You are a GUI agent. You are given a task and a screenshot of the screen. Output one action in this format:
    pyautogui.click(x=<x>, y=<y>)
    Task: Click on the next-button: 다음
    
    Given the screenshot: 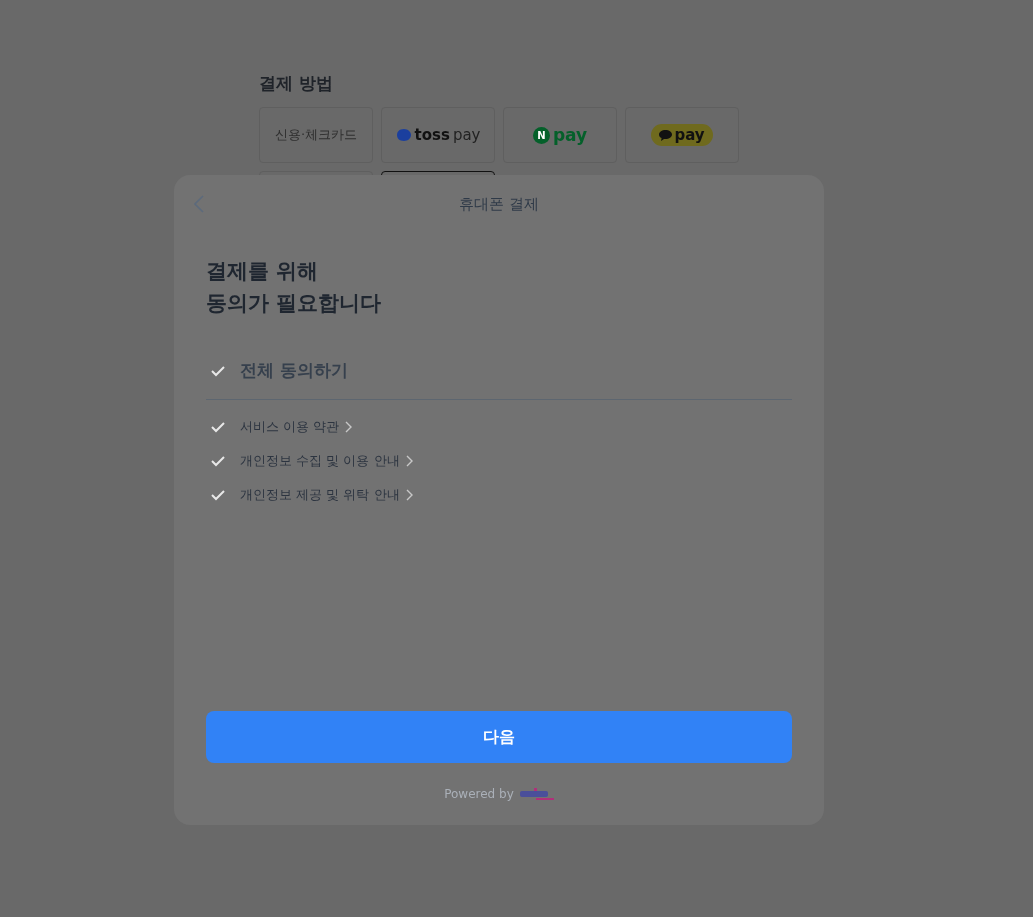 What is the action you would take?
    pyautogui.click(x=499, y=737)
    